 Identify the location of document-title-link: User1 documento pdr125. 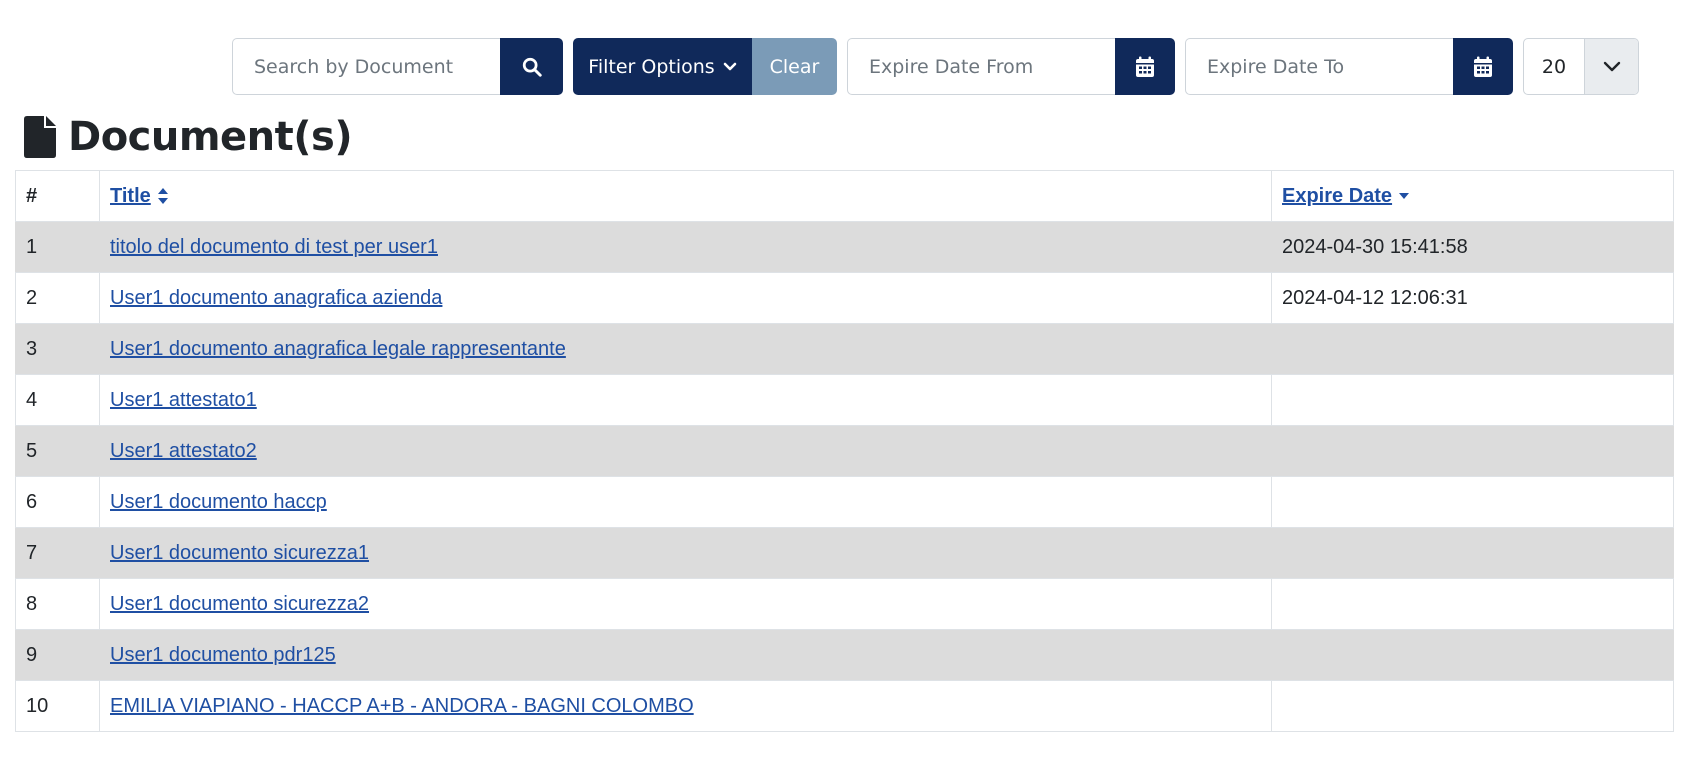
(223, 655).